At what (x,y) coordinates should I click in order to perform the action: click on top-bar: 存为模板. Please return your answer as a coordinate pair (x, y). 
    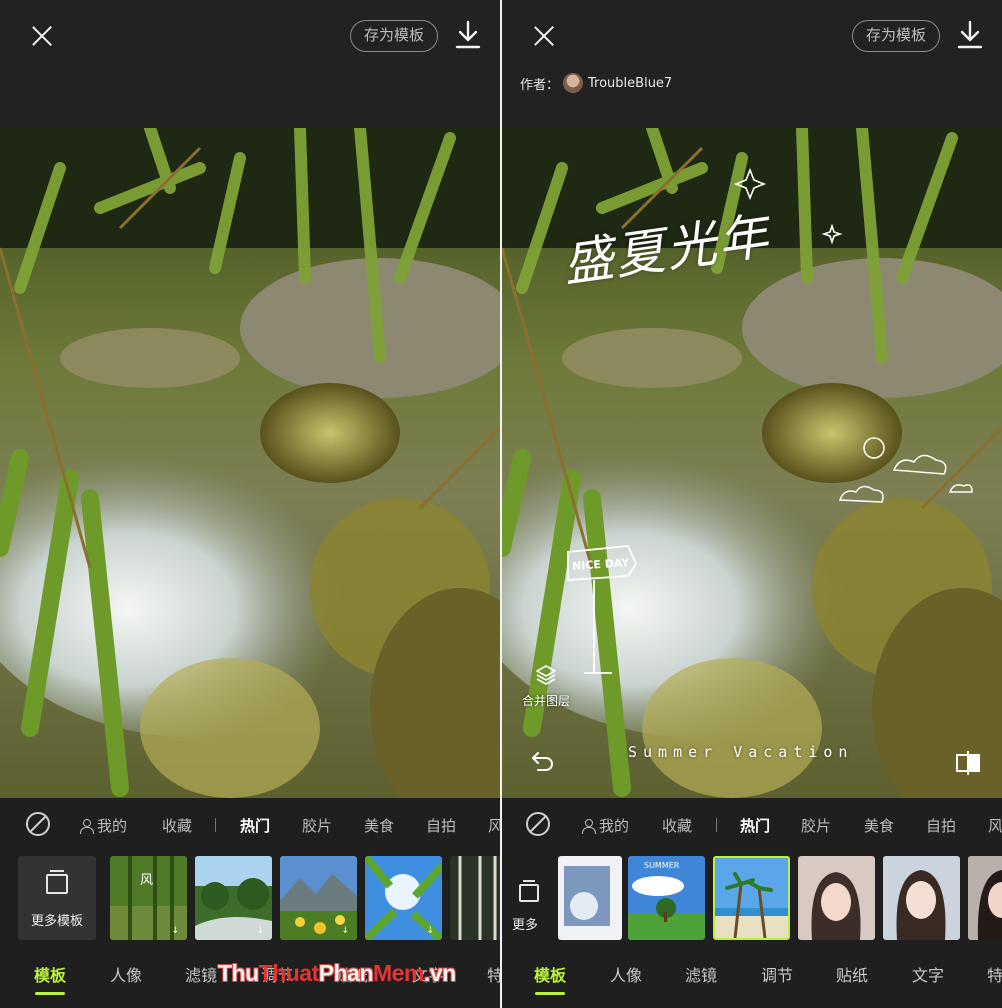
    Looking at the image, I should click on (250, 64).